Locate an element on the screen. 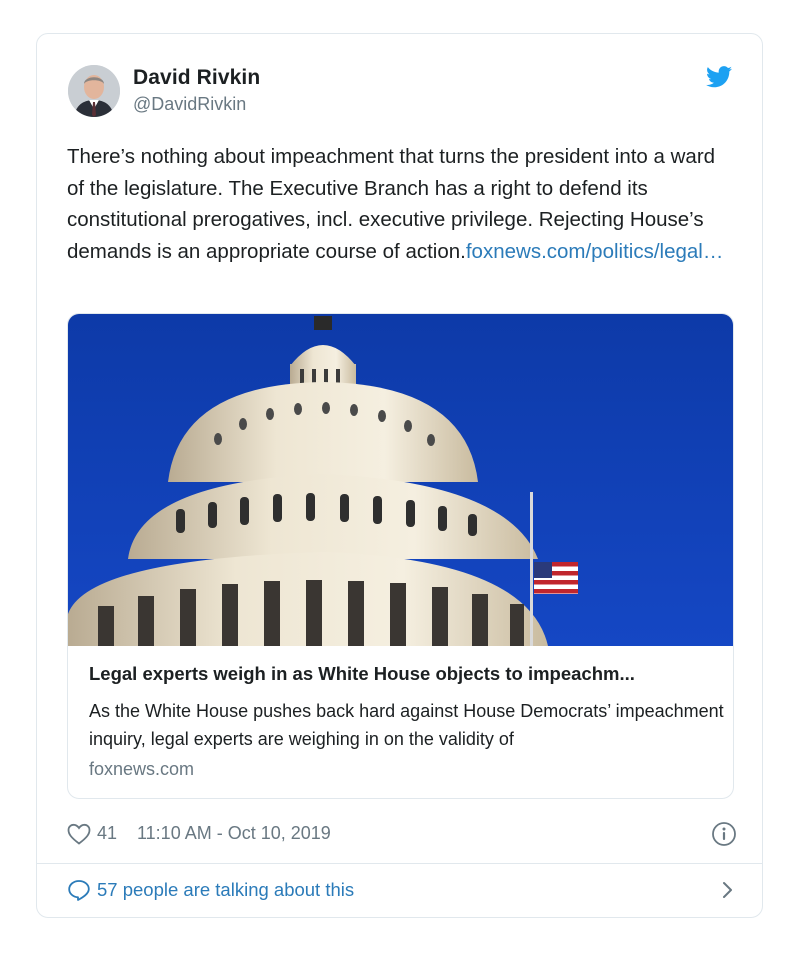 This screenshot has height=957, width=799. chevron-right-icon is located at coordinates (727, 890).